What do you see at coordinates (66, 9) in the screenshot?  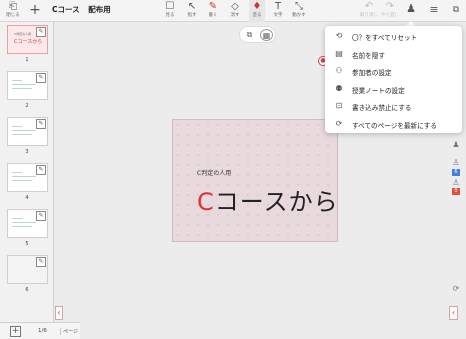 I see `course-name: Cコース` at bounding box center [66, 9].